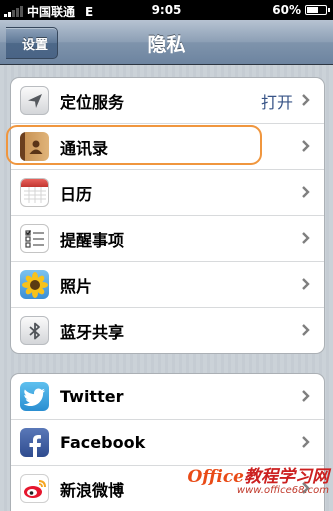 This screenshot has height=511, width=333. I want to click on back-button-label: 设置, so click(35, 45).